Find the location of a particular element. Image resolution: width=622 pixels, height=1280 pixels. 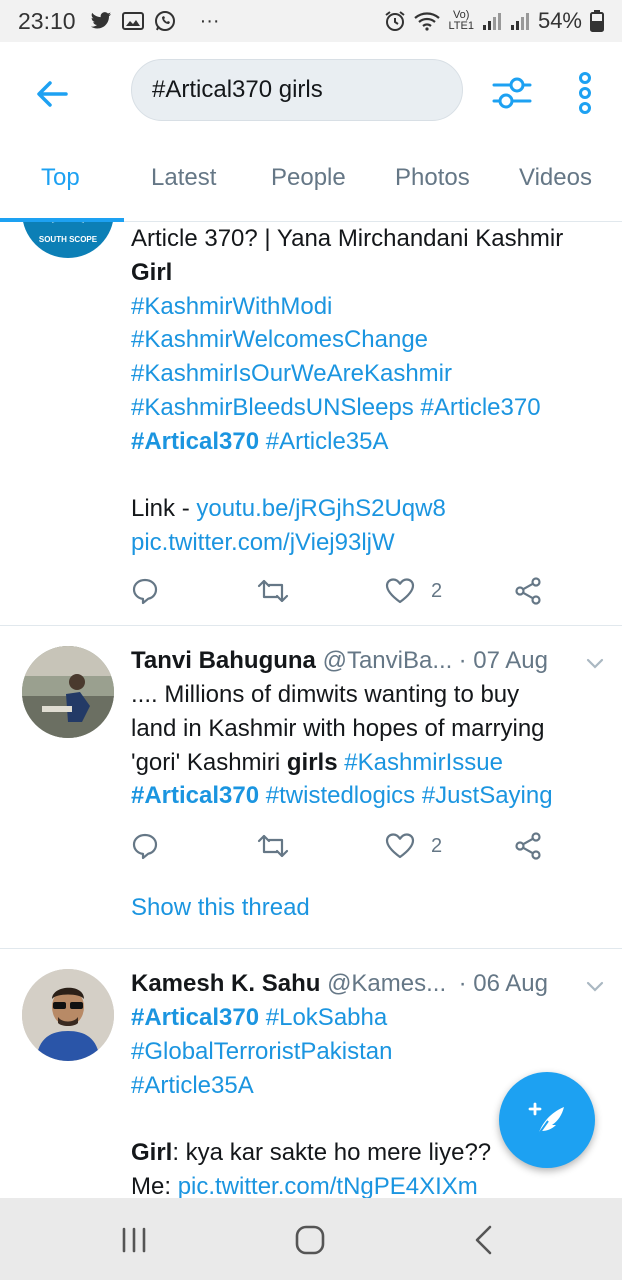

feather-plus-icon is located at coordinates (546, 1119).